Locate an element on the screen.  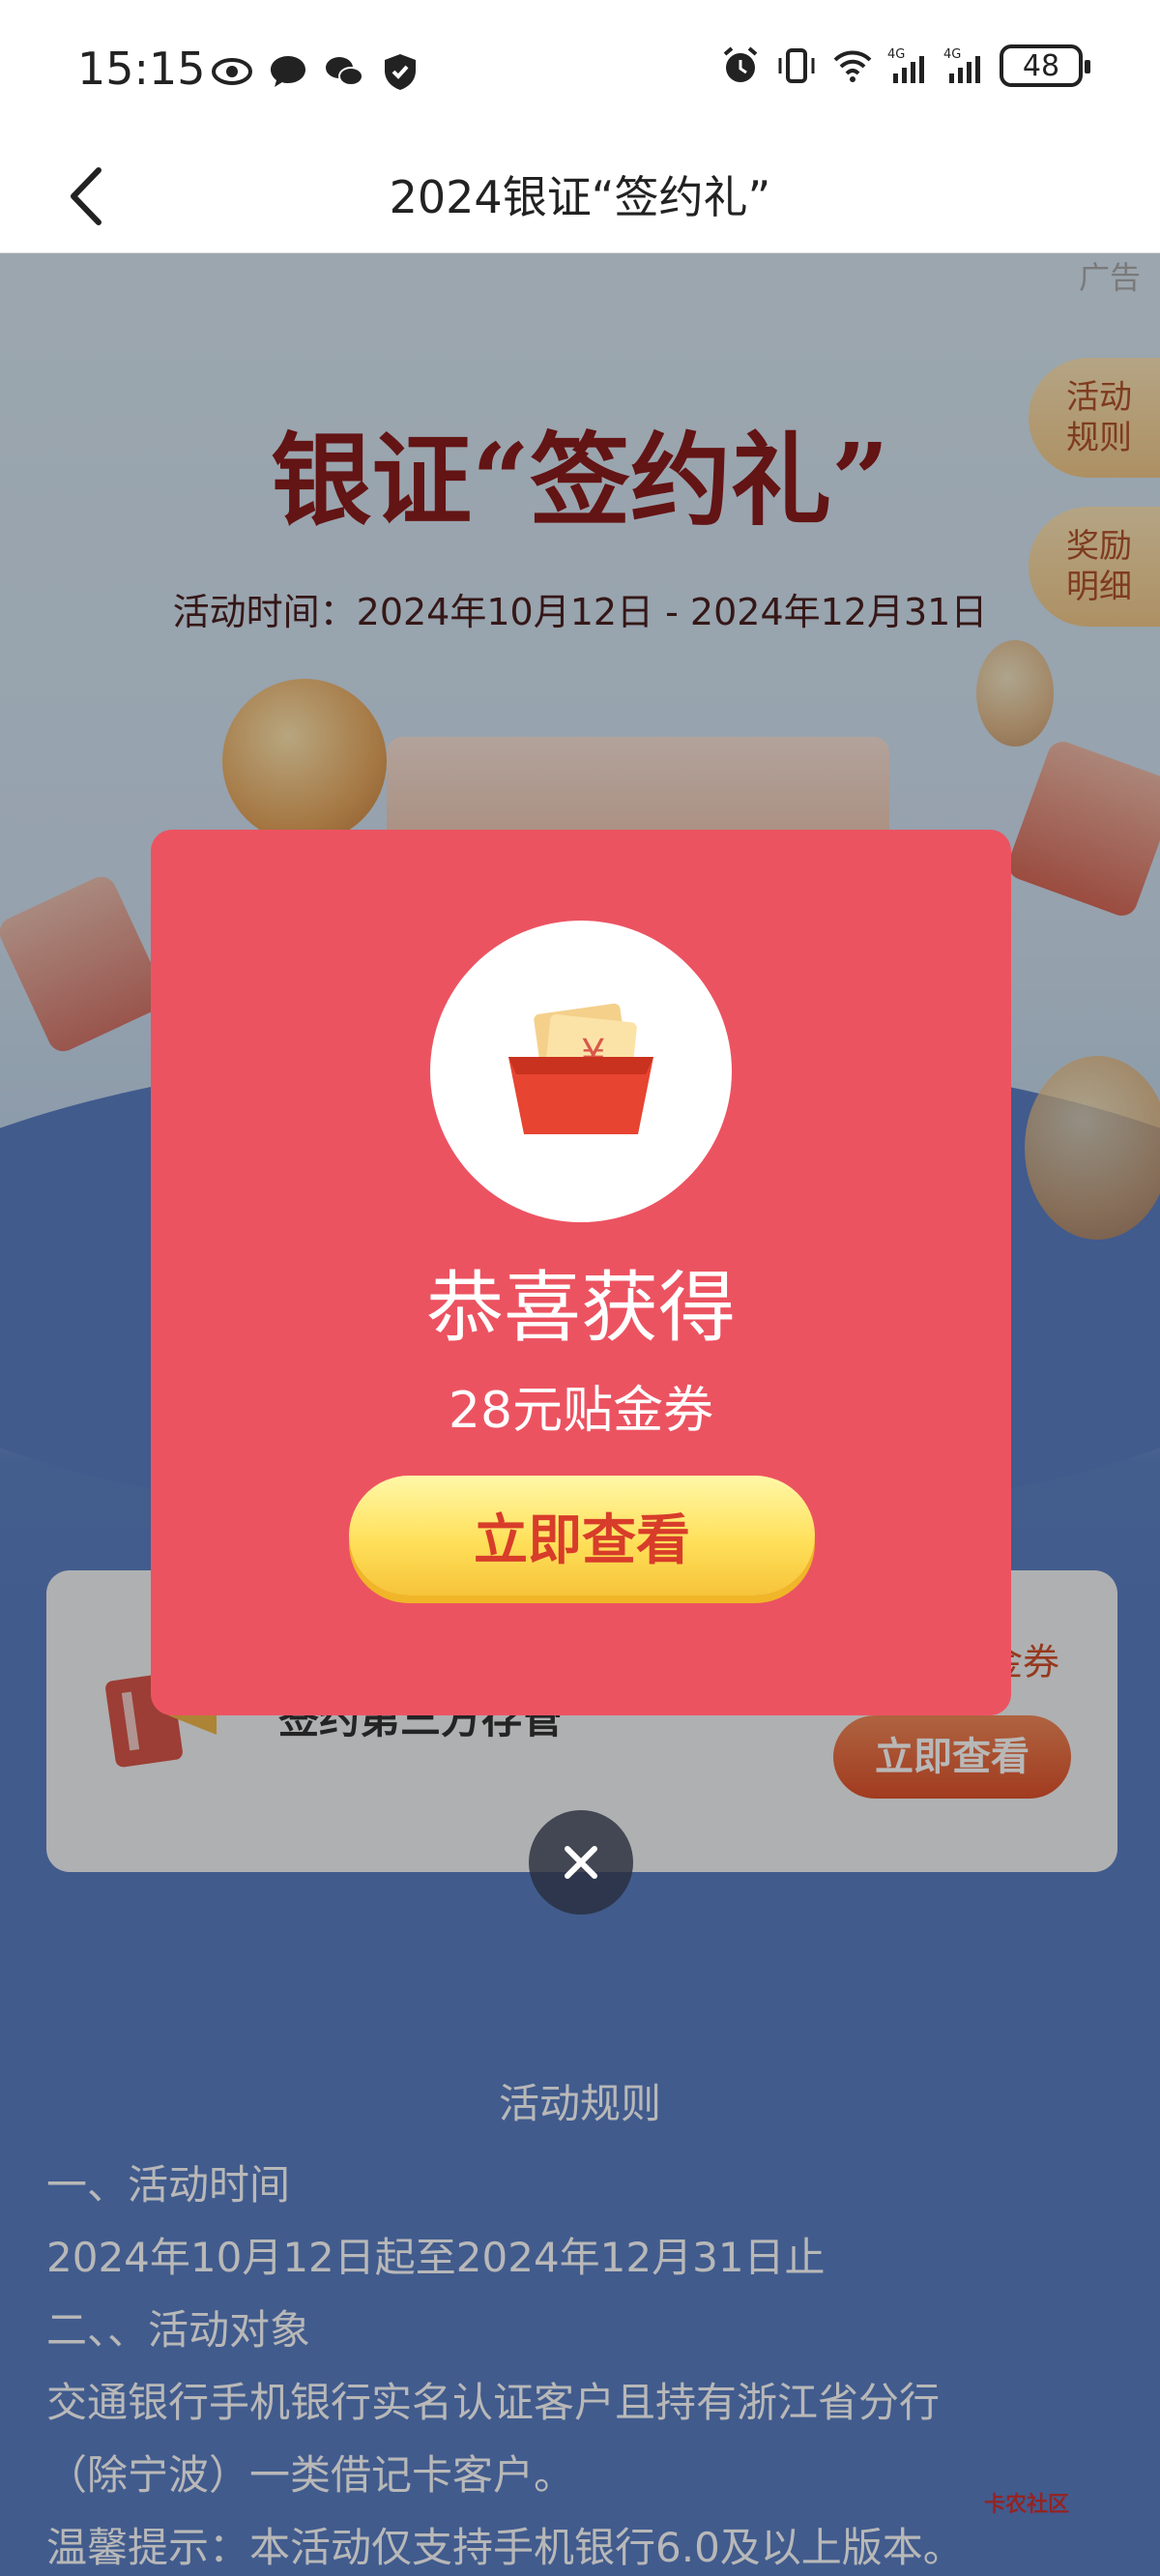
modal-reward-text: 28元贴金券 is located at coordinates (581, 1411).